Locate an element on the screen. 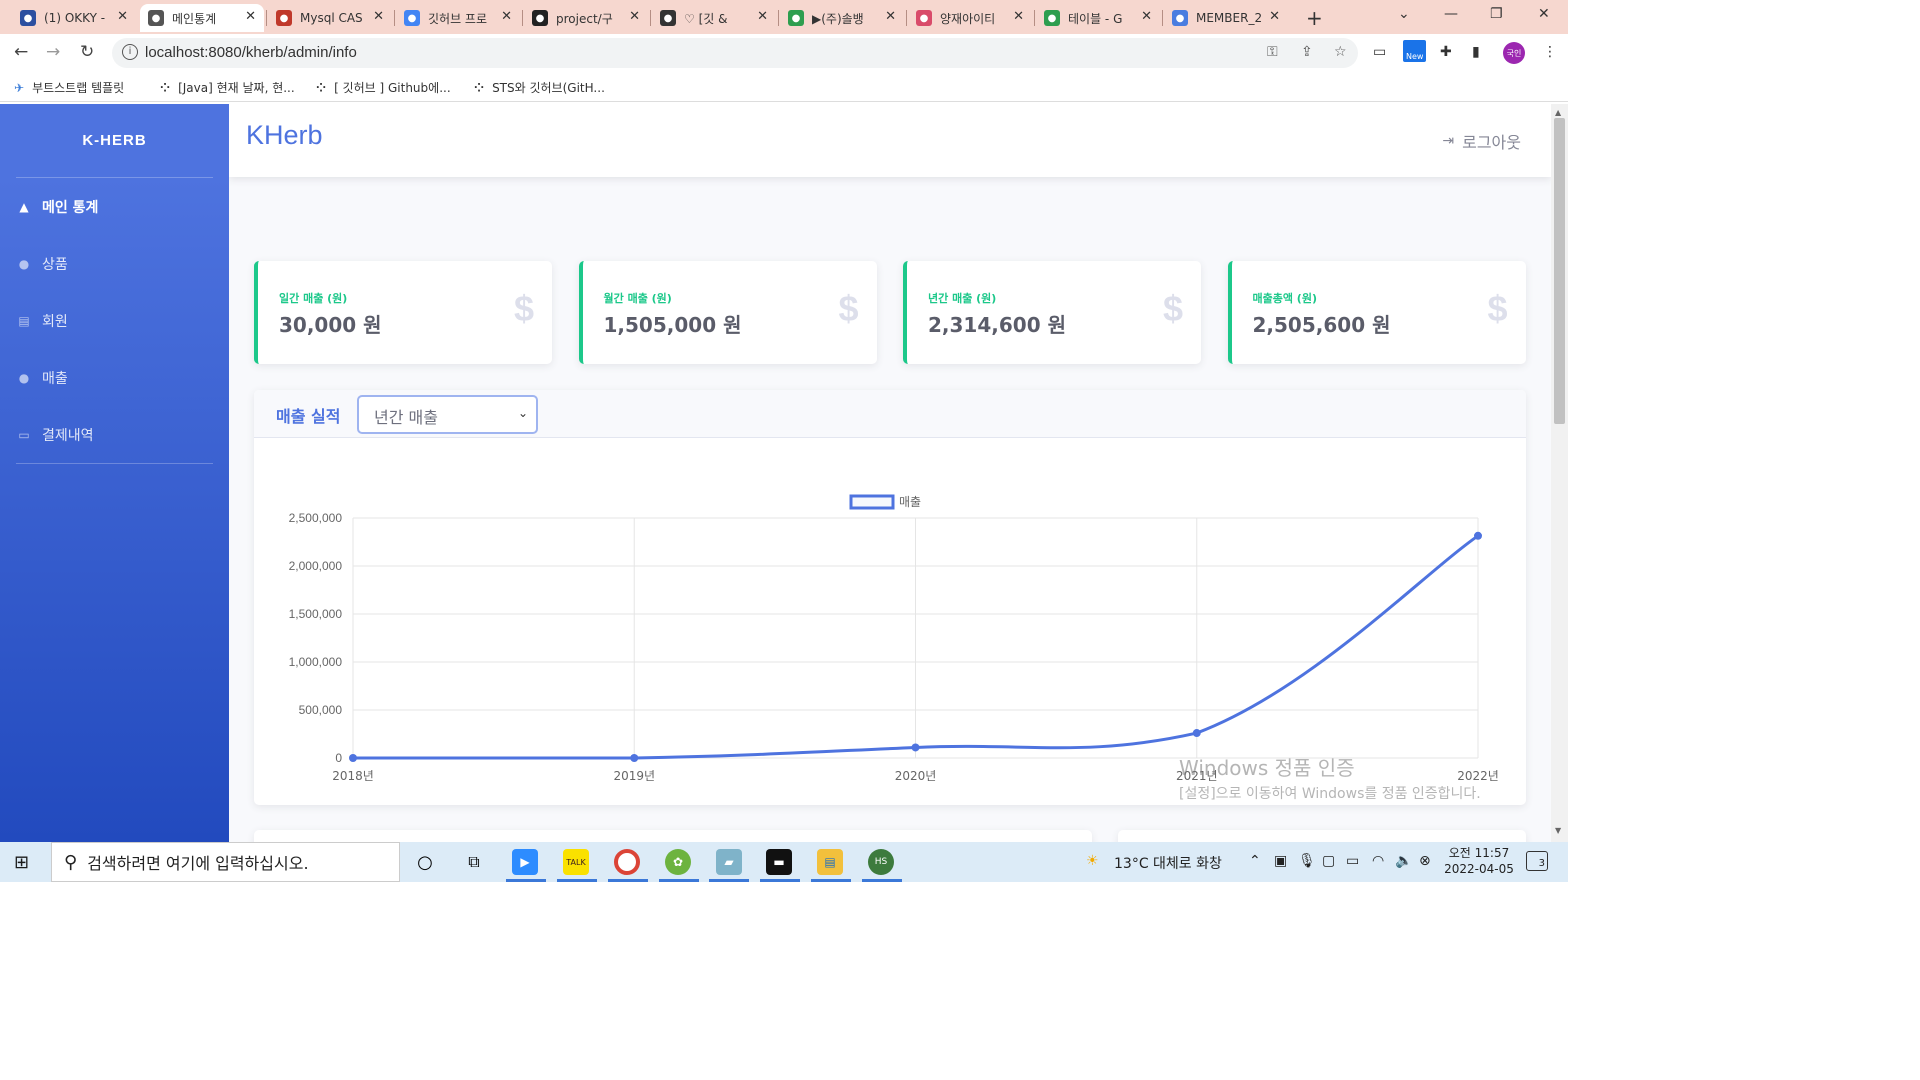 The height and width of the screenshot is (1080, 1920). cortana-icon: ○ is located at coordinates (425, 862).